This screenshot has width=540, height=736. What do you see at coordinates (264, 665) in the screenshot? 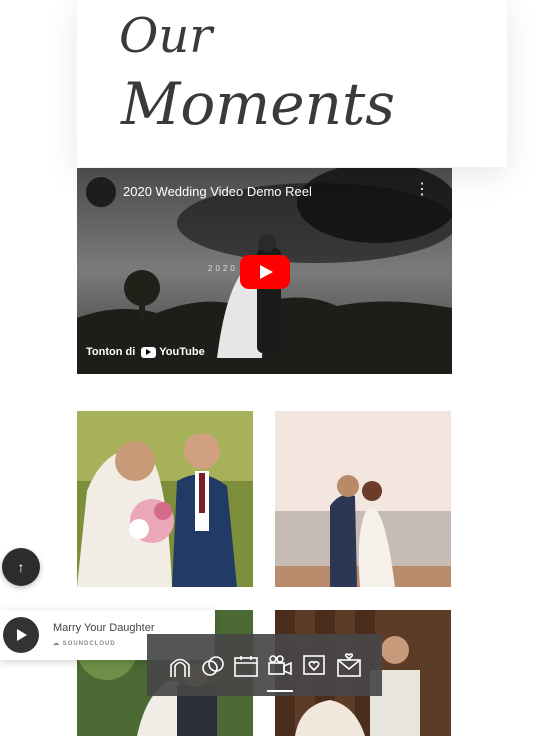
I see `bottom-nav` at bounding box center [264, 665].